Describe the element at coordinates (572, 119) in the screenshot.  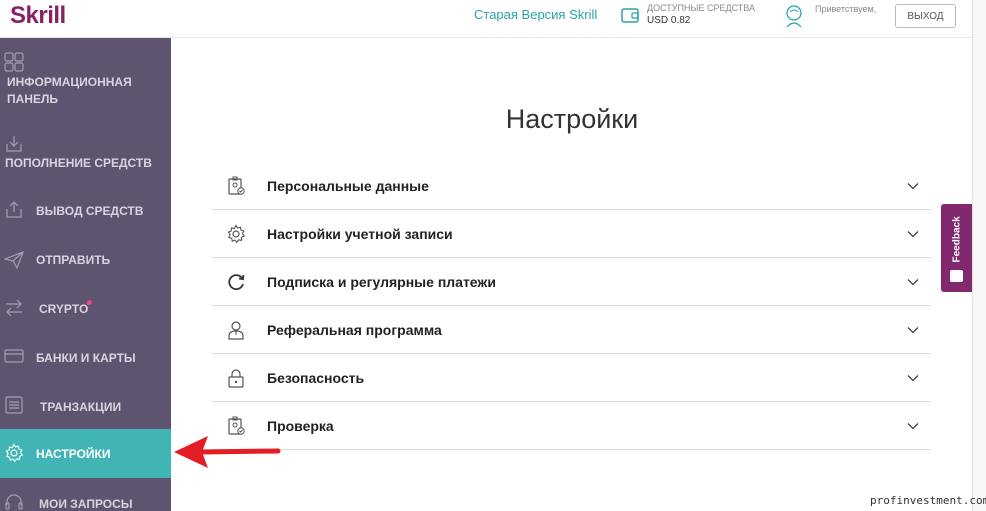
I see `page-title: Настройки` at that location.